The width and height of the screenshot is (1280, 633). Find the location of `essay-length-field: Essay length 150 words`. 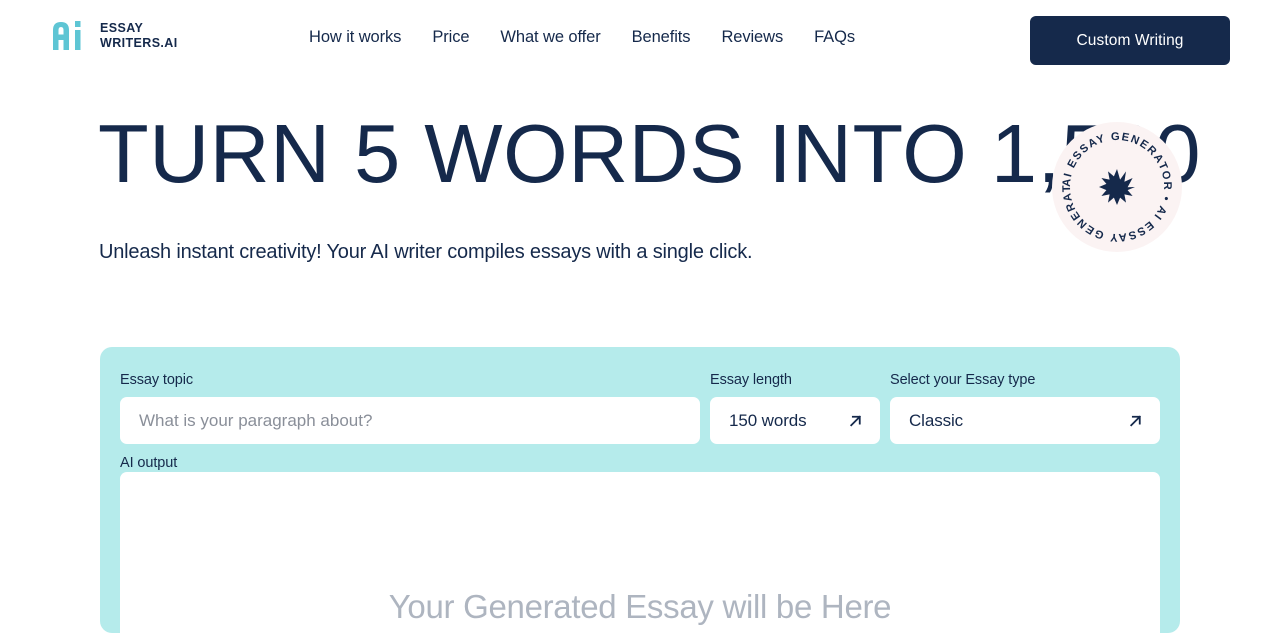

essay-length-field: Essay length 150 words is located at coordinates (795, 408).